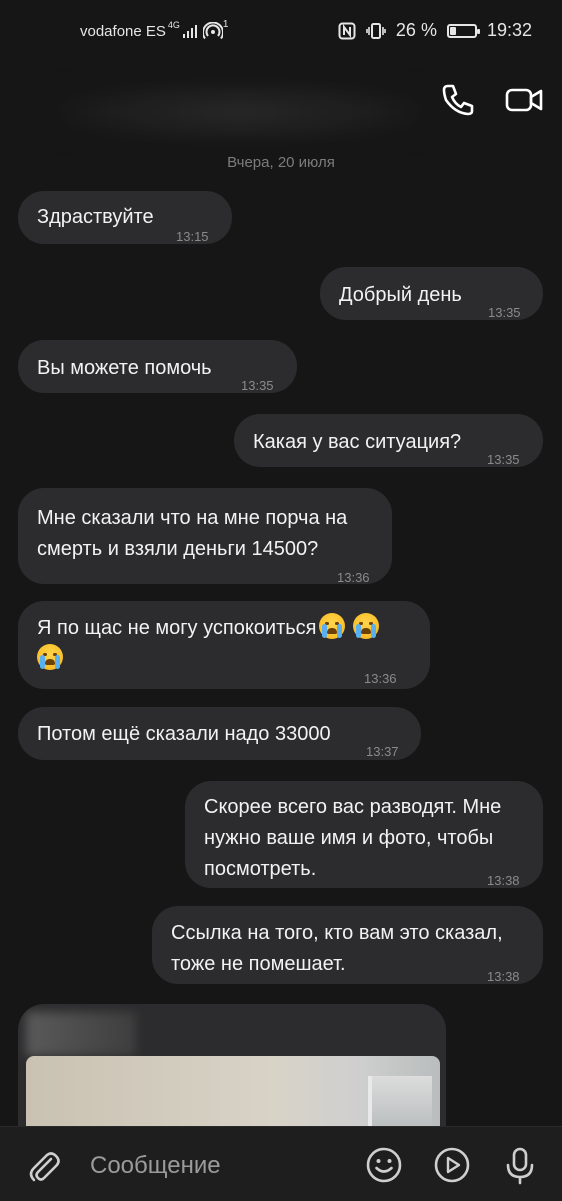  Describe the element at coordinates (177, 628) in the screenshot. I see `message-text: Я по щас не могу успокоиться` at that location.